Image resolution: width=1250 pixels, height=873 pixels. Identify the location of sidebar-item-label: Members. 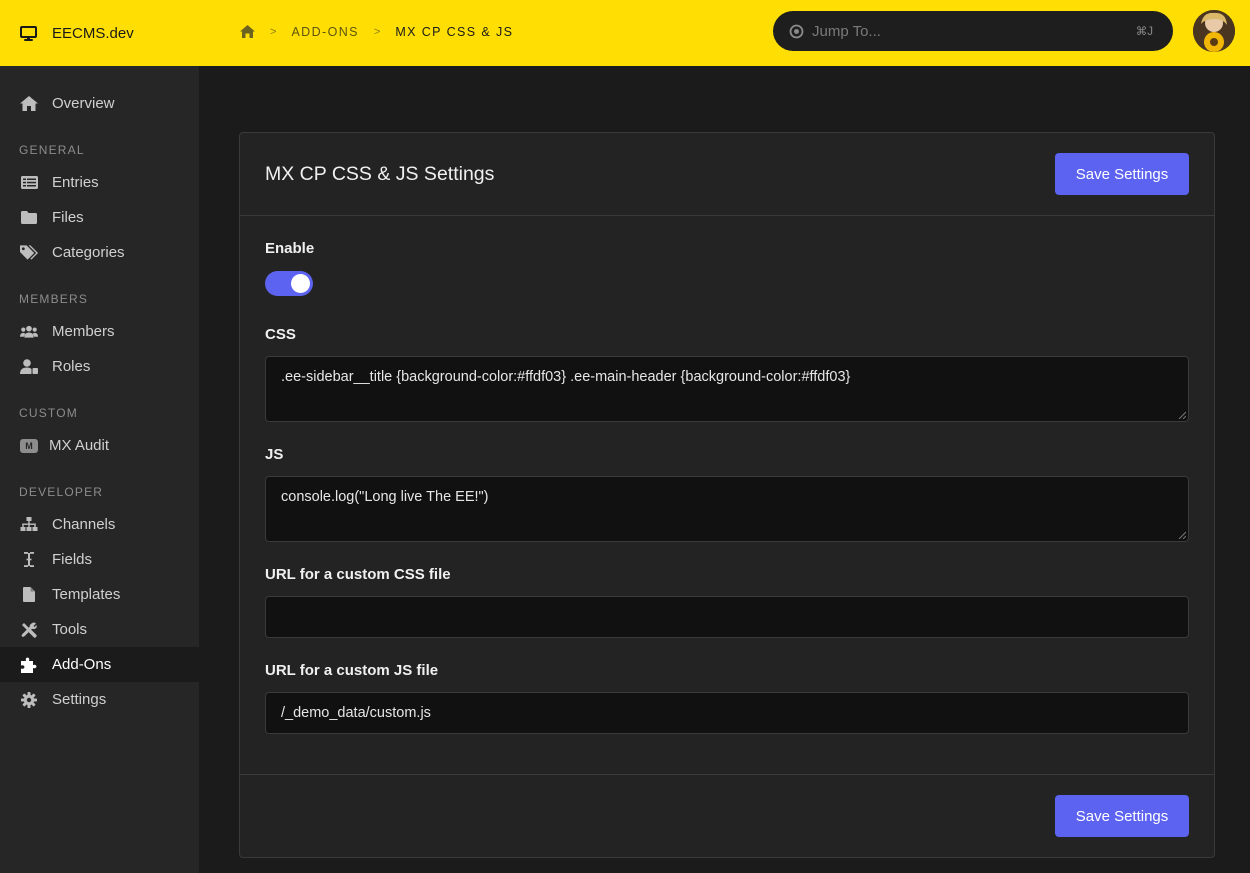
(83, 331).